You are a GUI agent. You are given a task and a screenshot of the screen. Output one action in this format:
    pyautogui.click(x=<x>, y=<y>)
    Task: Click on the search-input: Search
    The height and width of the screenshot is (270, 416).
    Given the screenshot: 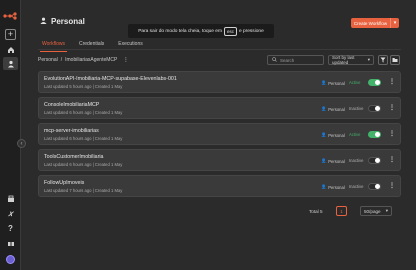 What is the action you would take?
    pyautogui.click(x=295, y=60)
    